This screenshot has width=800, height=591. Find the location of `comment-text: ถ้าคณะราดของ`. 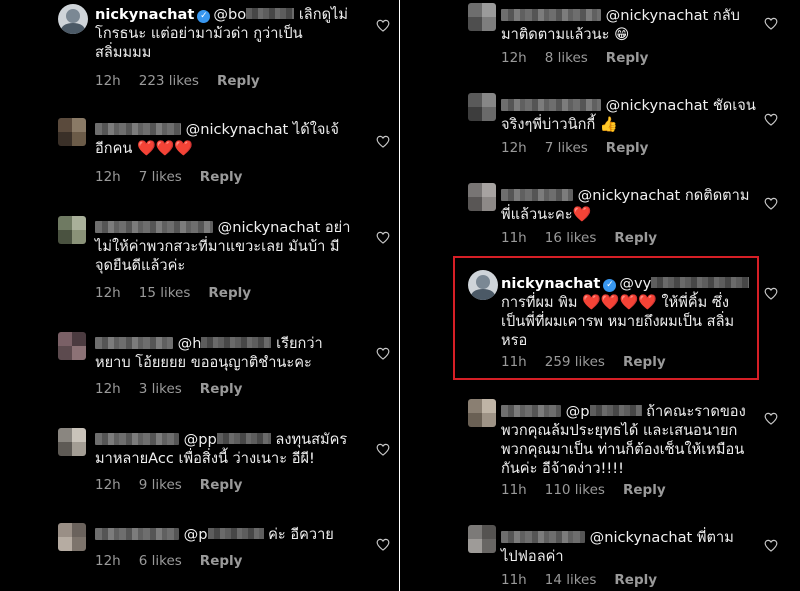

comment-text: ถ้าคณะราดของ is located at coordinates (696, 411).